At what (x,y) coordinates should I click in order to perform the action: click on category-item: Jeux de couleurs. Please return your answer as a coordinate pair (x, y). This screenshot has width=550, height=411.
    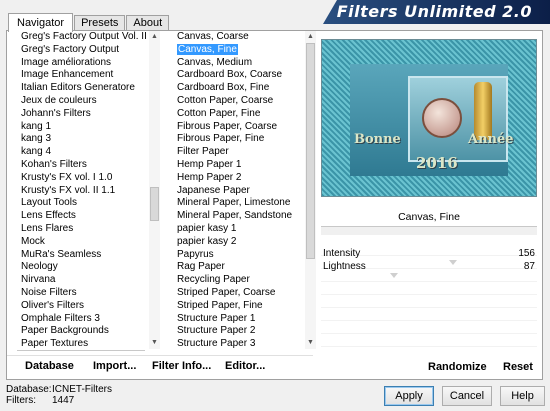
    Looking at the image, I should click on (81, 101).